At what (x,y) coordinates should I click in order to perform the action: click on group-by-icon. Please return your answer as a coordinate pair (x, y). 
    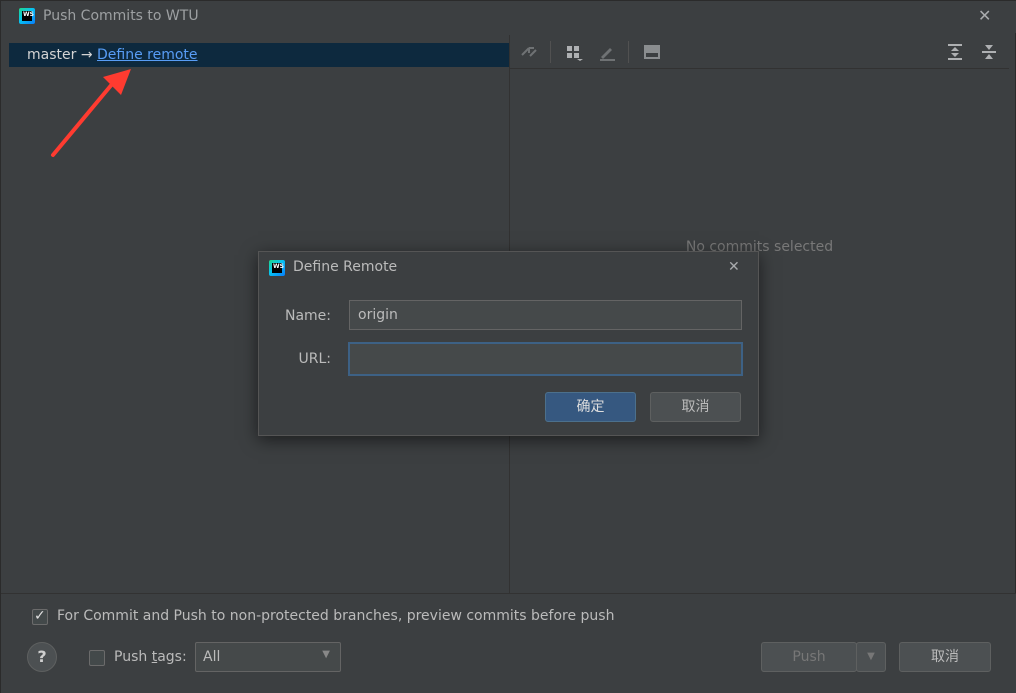
    Looking at the image, I should click on (574, 52).